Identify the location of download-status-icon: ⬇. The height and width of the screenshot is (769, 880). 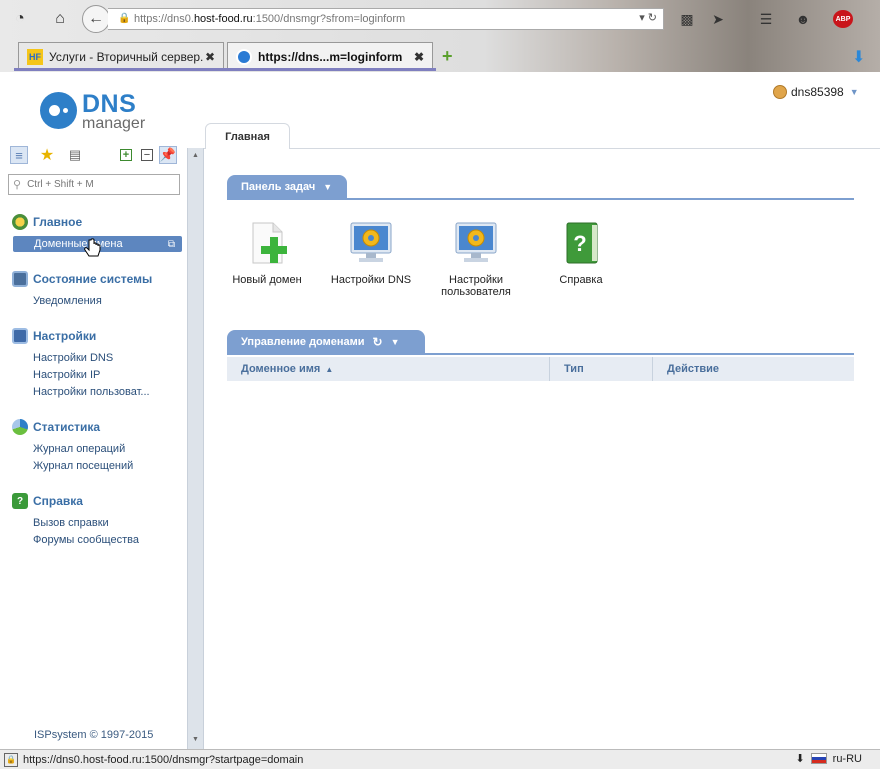
(799, 758).